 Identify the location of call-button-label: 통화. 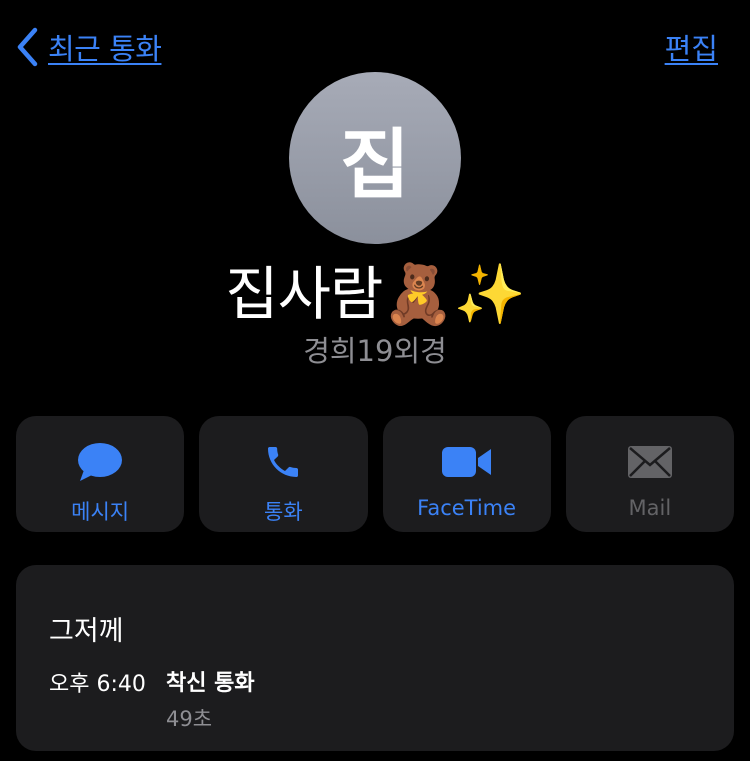
(283, 512).